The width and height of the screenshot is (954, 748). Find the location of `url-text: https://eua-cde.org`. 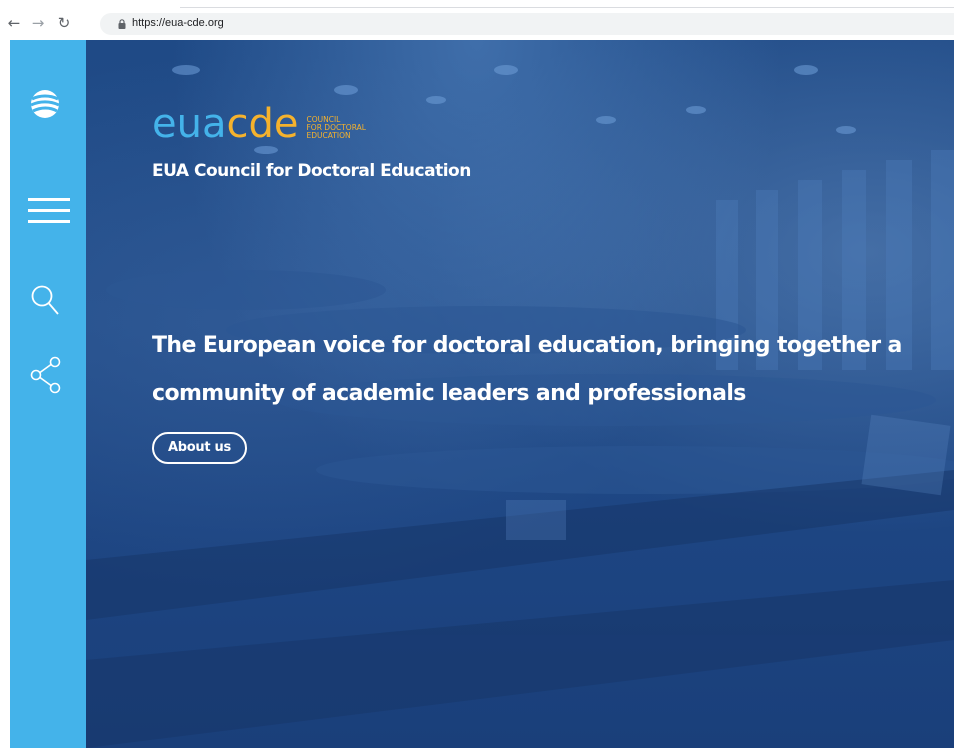

url-text: https://eua-cde.org is located at coordinates (178, 23).